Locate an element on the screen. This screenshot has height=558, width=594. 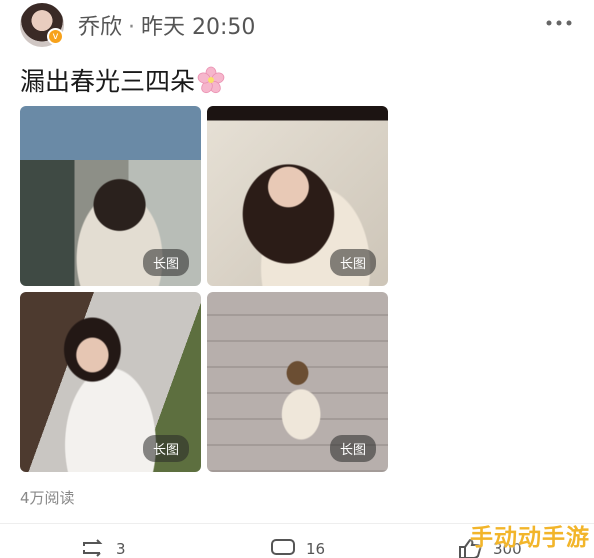
post-text: 漏出春光三四朵 is located at coordinates (122, 80).